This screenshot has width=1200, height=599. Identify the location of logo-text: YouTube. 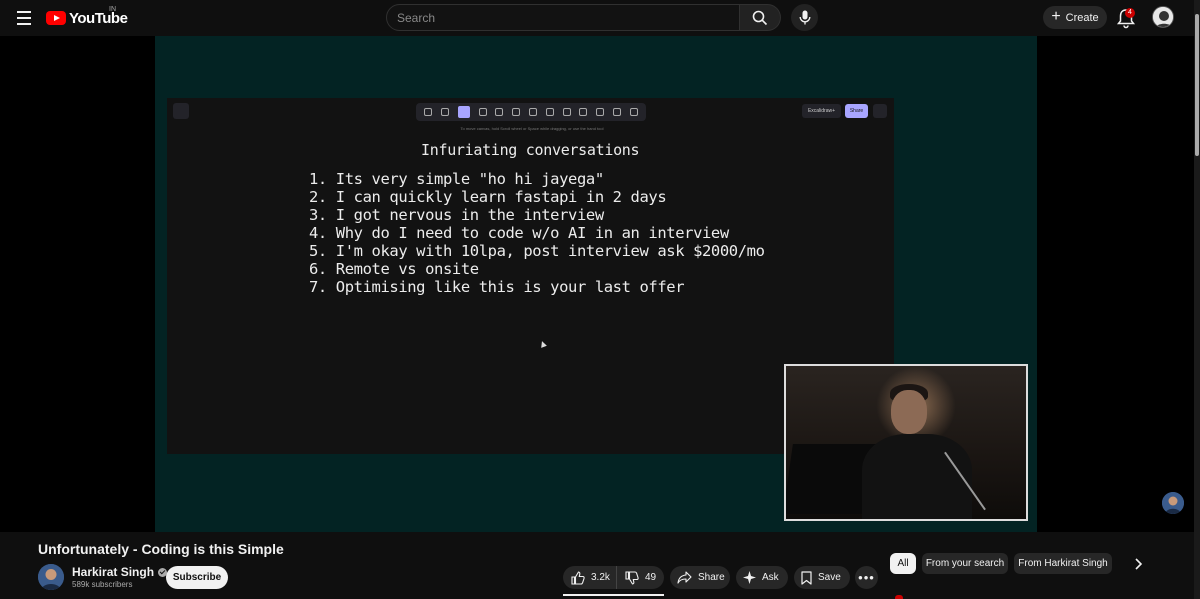
(98, 18).